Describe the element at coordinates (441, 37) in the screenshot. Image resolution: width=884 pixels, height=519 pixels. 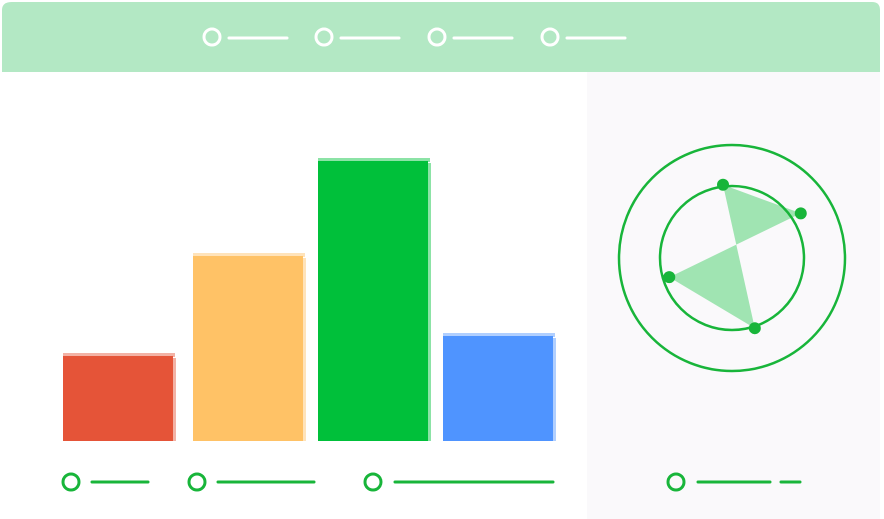
I see `header-bar` at that location.